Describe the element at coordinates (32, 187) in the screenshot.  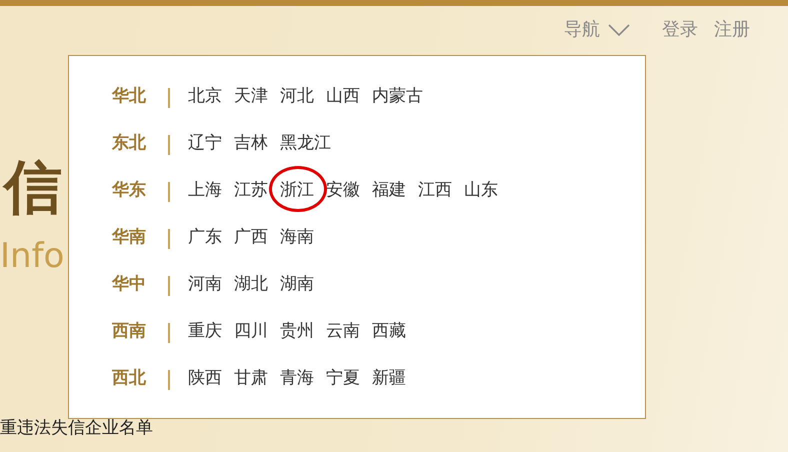
I see `logo-title: 信` at that location.